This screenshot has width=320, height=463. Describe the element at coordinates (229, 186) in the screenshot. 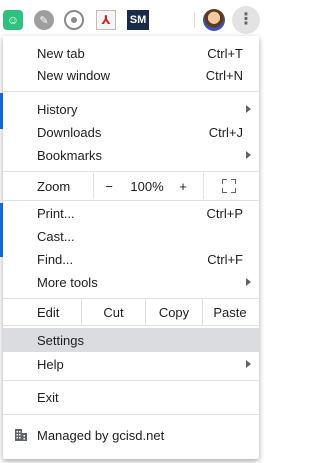

I see `fullscreen-icon` at that location.